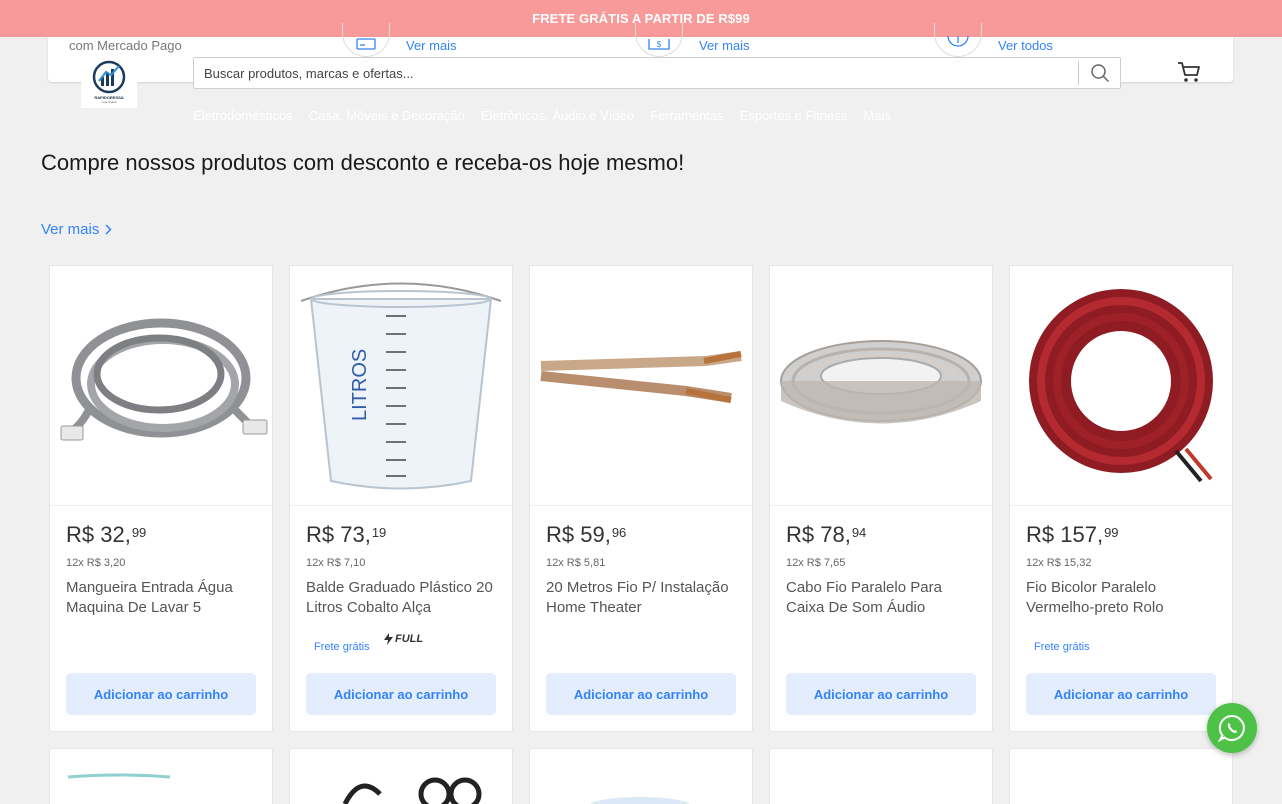  What do you see at coordinates (243, 115) in the screenshot?
I see `category-appliances: Eletrodomésticos` at bounding box center [243, 115].